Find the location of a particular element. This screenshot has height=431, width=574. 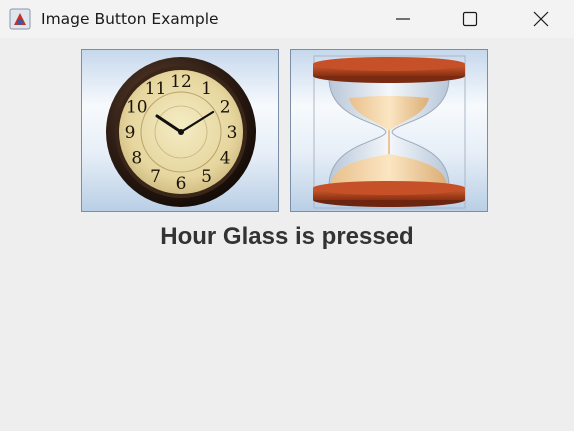

clock-numeral: 12 is located at coordinates (181, 82).